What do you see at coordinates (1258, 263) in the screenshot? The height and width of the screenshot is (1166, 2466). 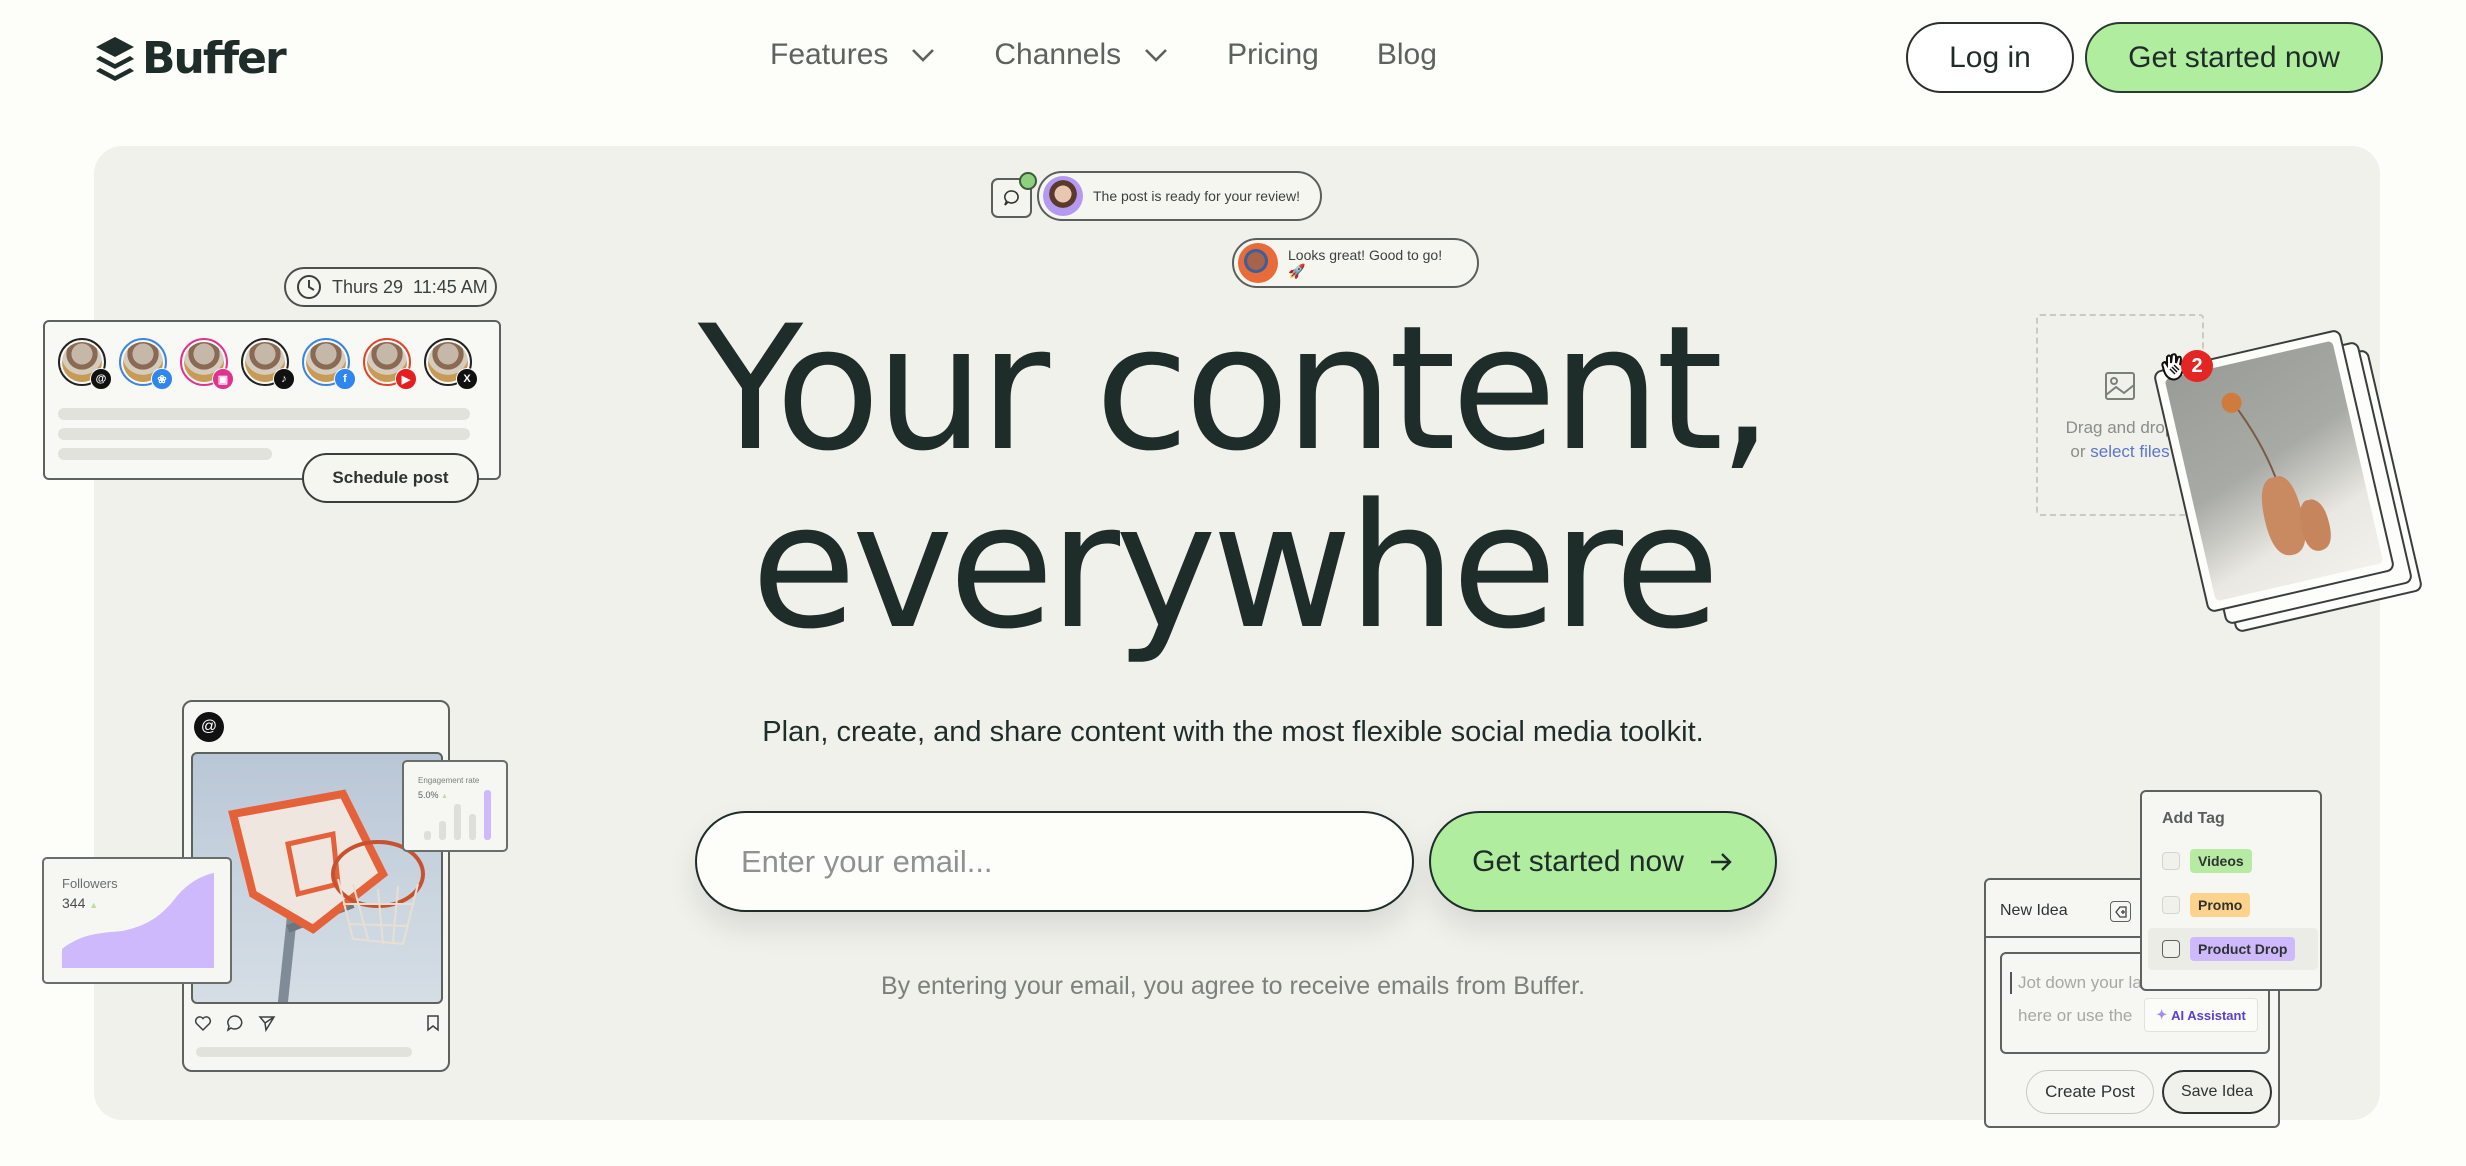 I see `avatar-man` at bounding box center [1258, 263].